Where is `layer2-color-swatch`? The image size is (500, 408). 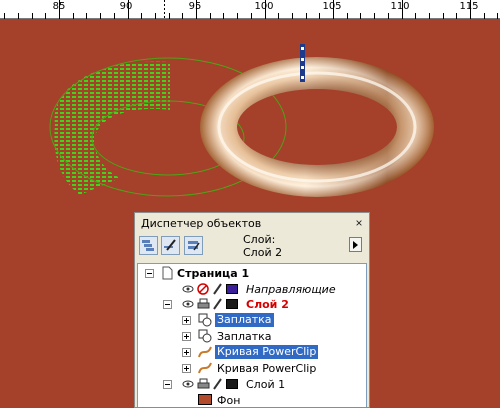 layer2-color-swatch is located at coordinates (232, 304).